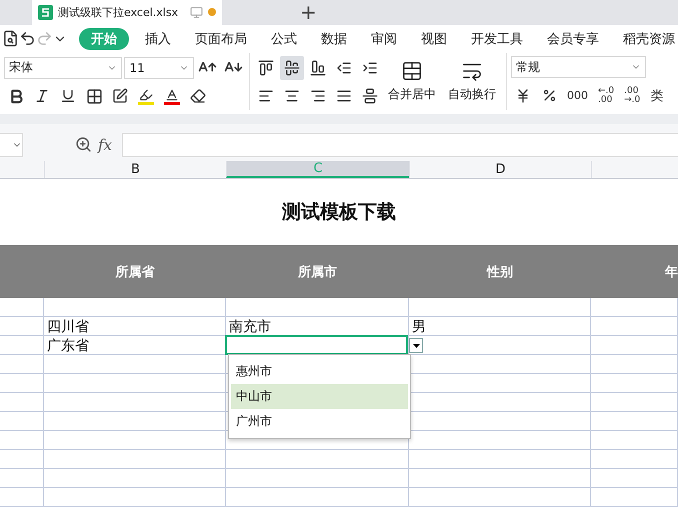 The width and height of the screenshot is (678, 507). What do you see at coordinates (500, 326) in the screenshot?
I see `table-cell: 男` at bounding box center [500, 326].